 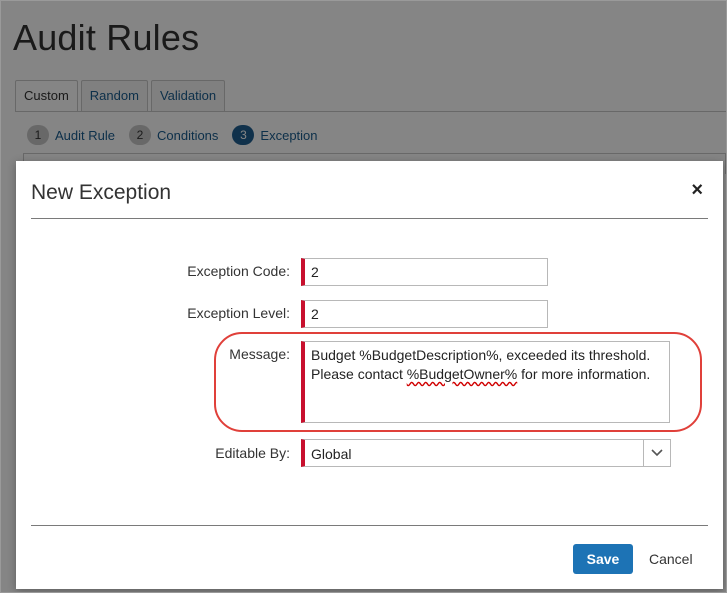 I want to click on header-divider, so click(x=369, y=218).